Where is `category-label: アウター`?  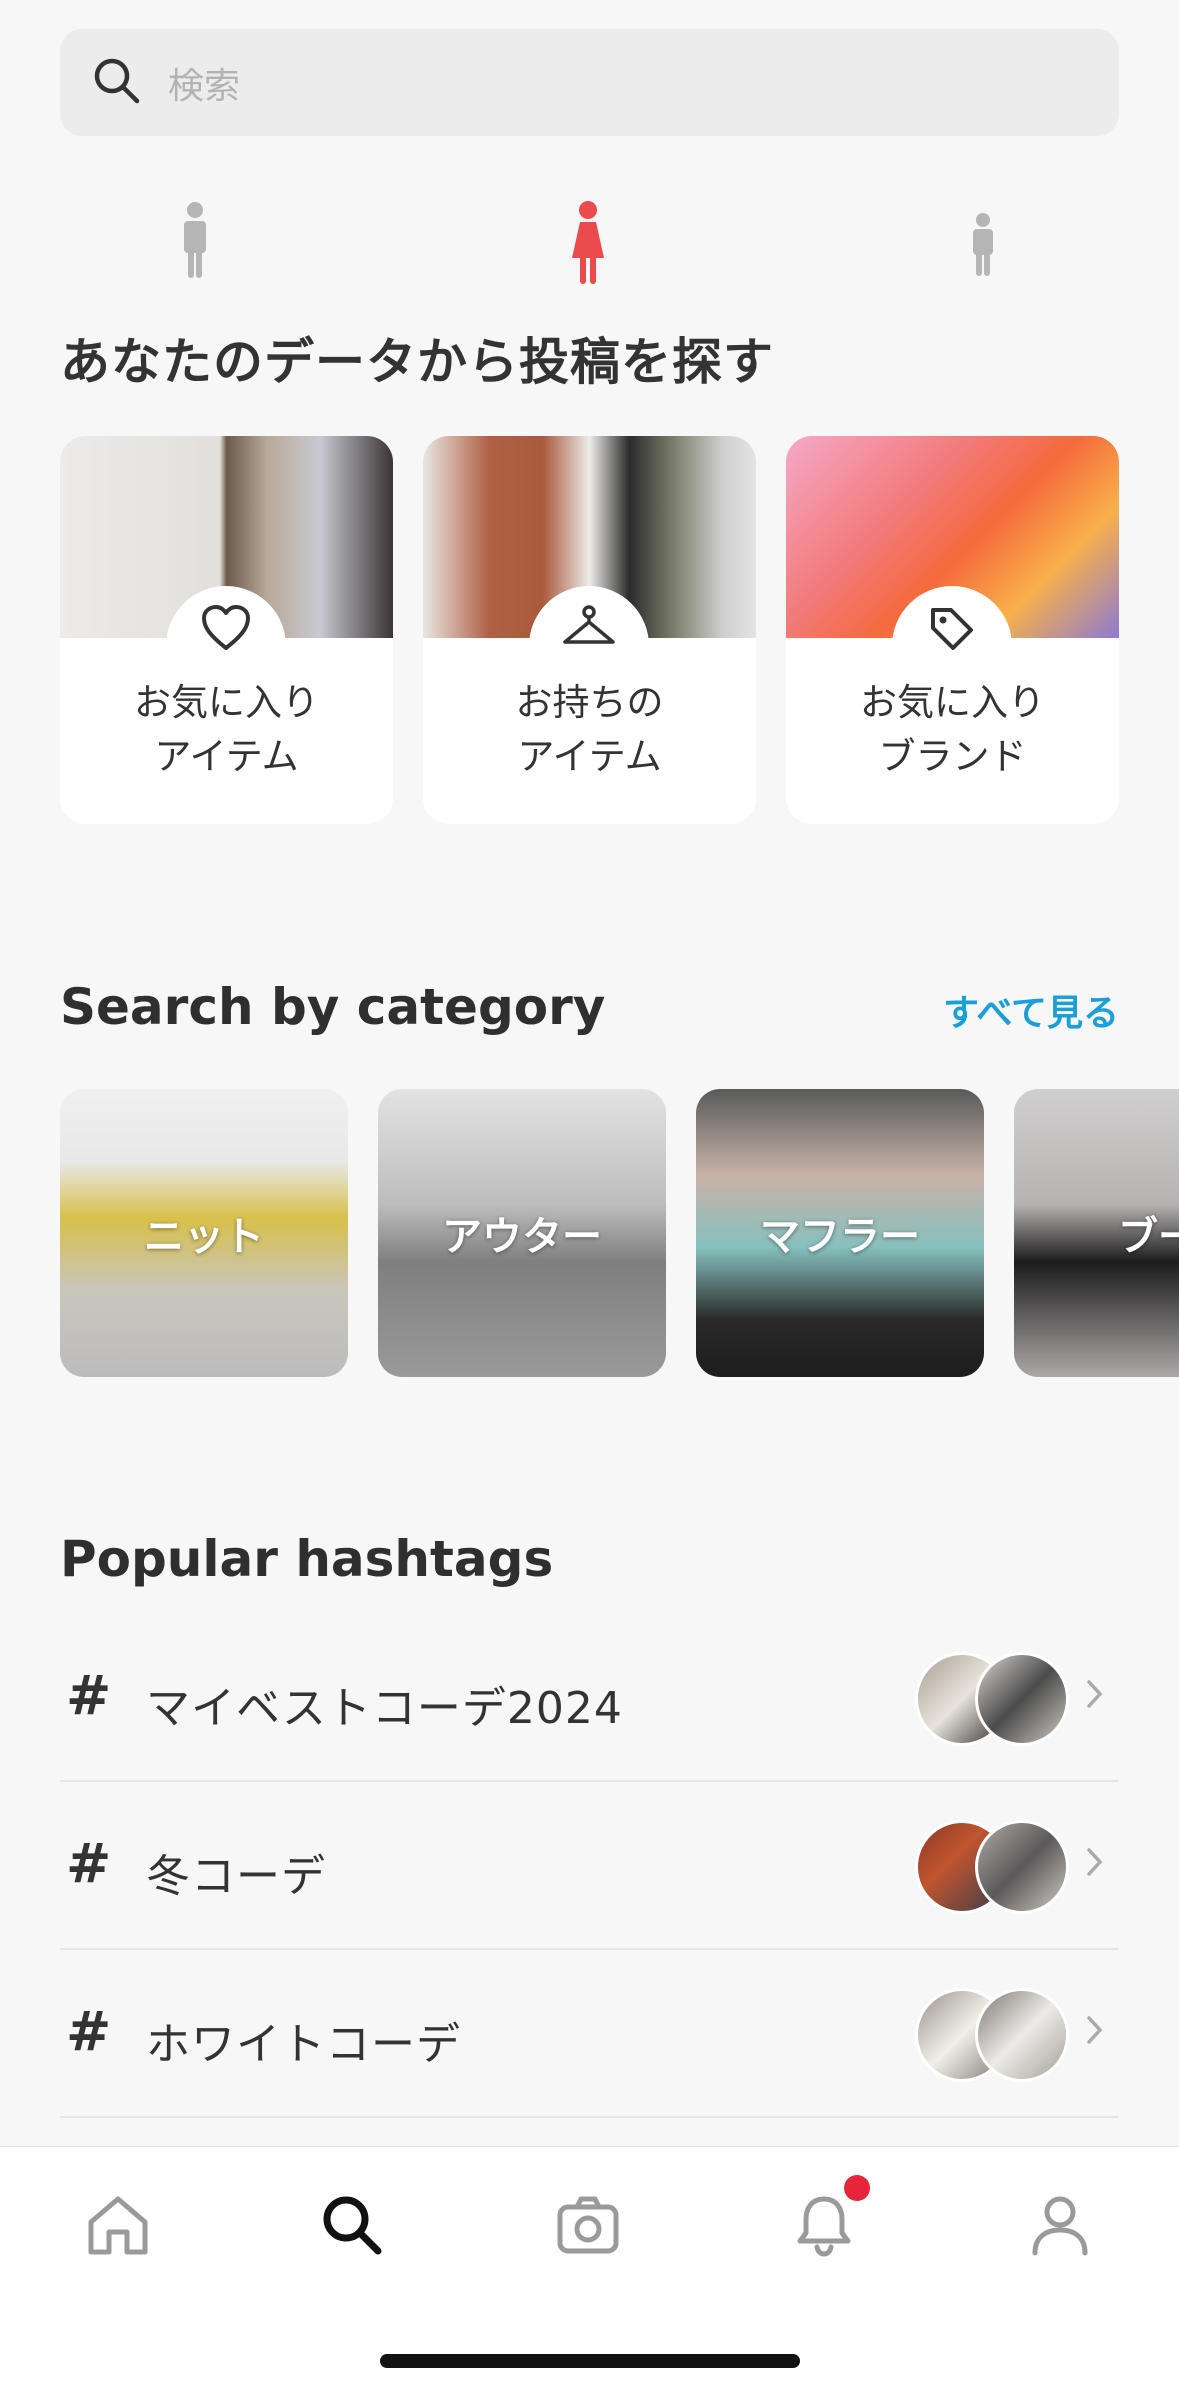
category-label: アウター is located at coordinates (522, 1237).